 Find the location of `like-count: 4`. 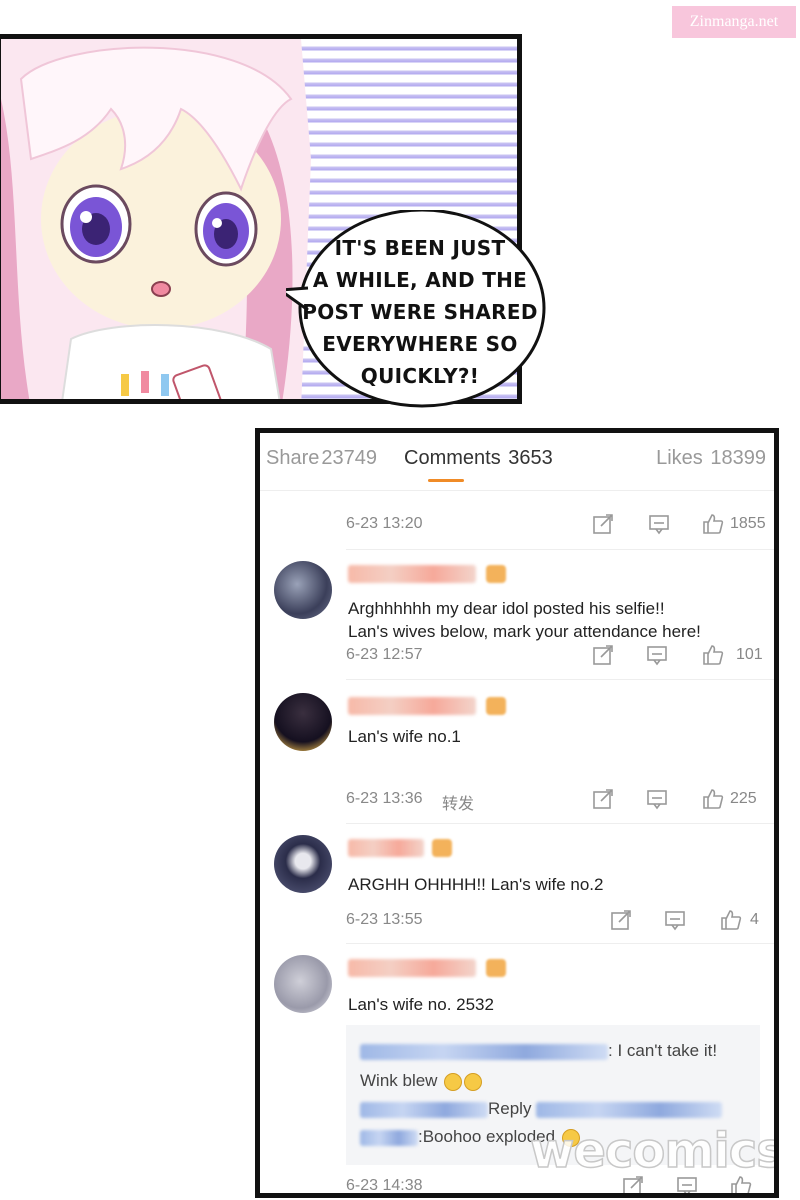

like-count: 4 is located at coordinates (754, 919).